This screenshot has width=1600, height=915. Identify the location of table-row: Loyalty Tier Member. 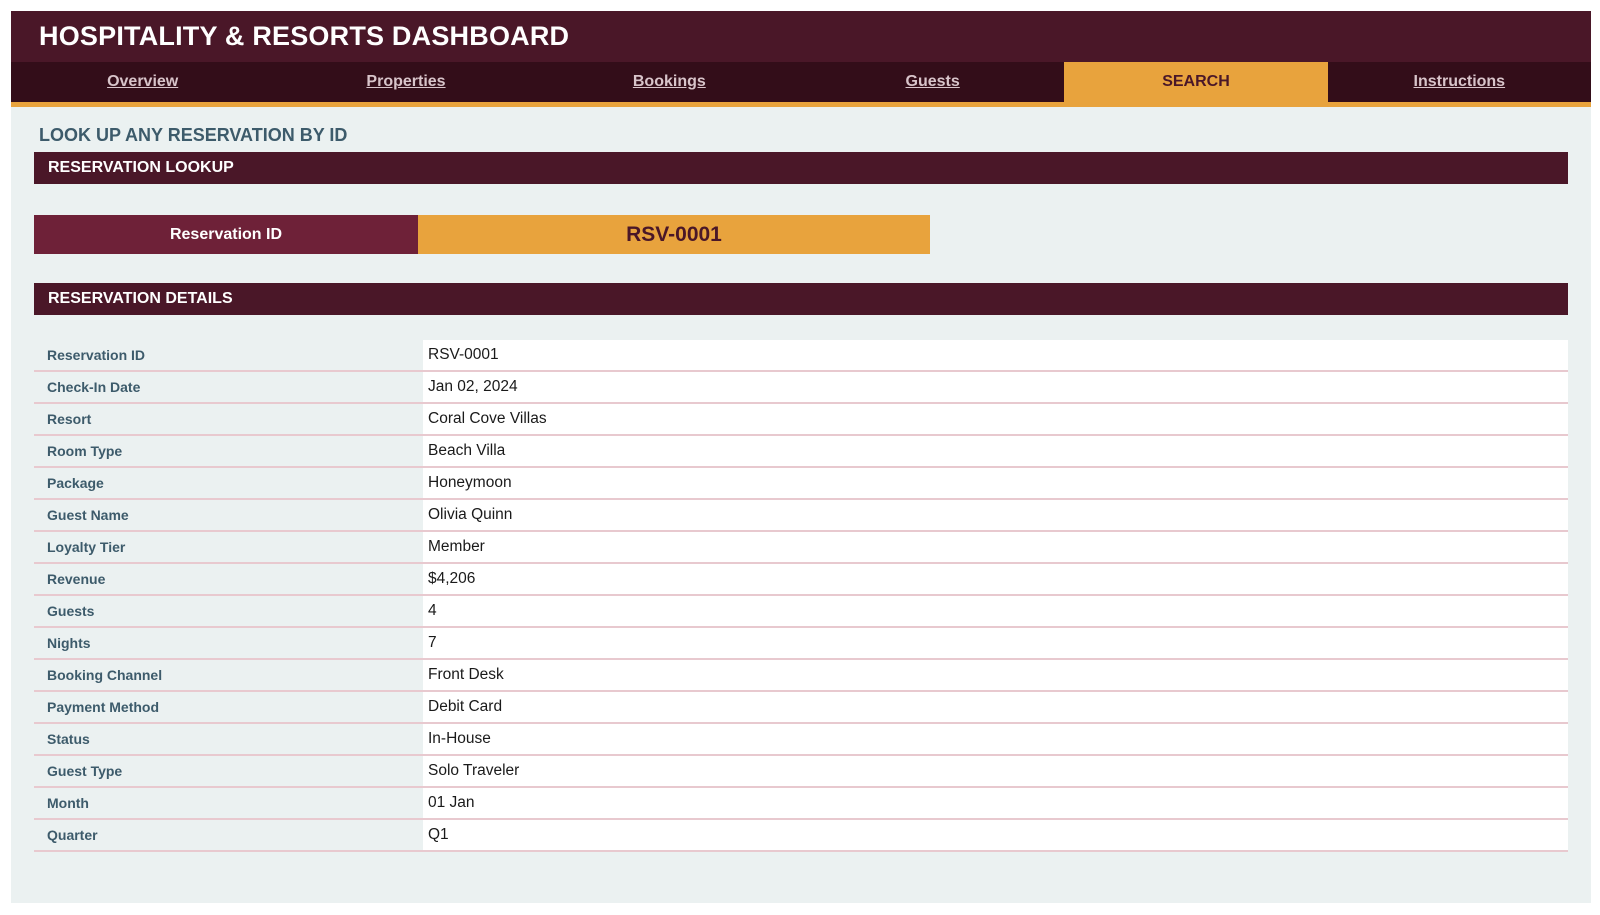
(801, 547).